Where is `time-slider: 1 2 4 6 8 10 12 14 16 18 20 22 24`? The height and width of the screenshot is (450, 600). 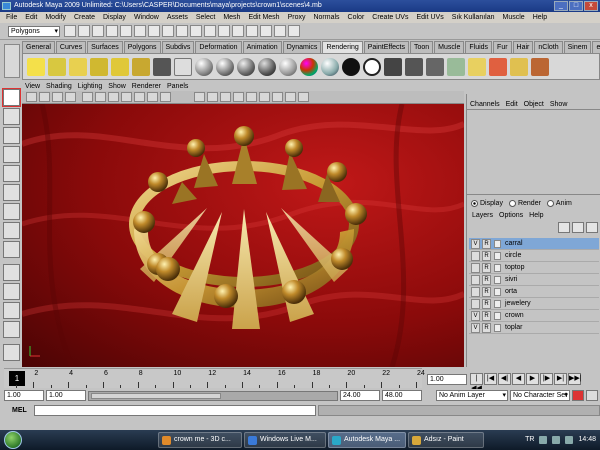 time-slider: 1 2 4 6 8 10 12 14 16 18 20 22 24 is located at coordinates (214, 378).